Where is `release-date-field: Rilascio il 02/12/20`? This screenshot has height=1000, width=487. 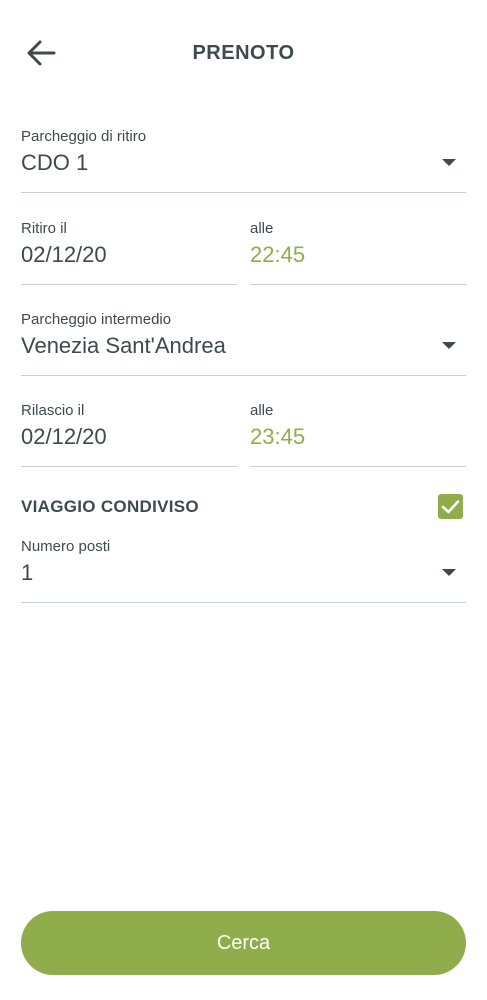
release-date-field: Rilascio il 02/12/20 is located at coordinates (129, 433).